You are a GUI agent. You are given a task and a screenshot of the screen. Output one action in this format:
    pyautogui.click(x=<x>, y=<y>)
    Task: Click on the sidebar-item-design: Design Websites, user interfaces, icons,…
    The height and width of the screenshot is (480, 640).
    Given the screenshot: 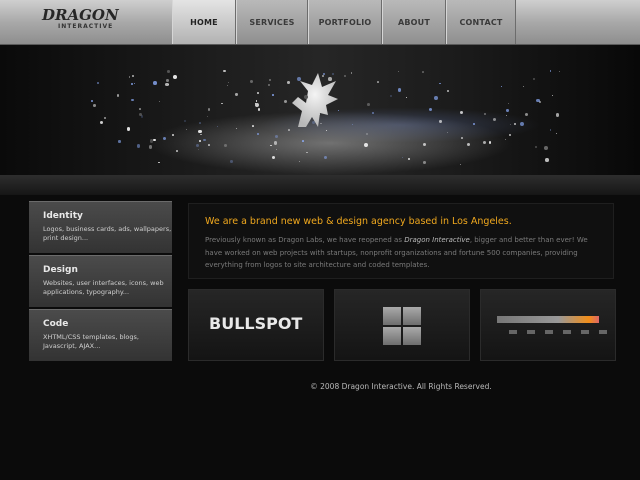 What is the action you would take?
    pyautogui.click(x=100, y=281)
    